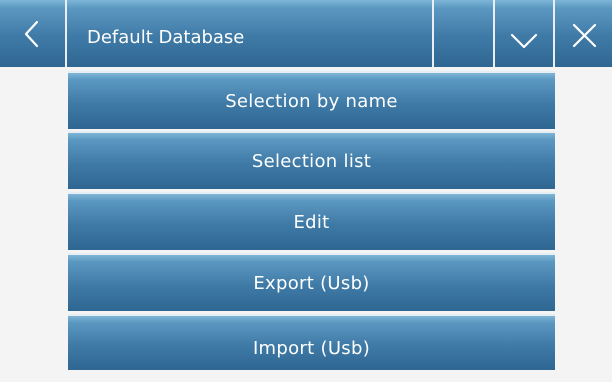 The width and height of the screenshot is (612, 382). Describe the element at coordinates (311, 100) in the screenshot. I see `selection-by-name-button: Selection by name` at that location.